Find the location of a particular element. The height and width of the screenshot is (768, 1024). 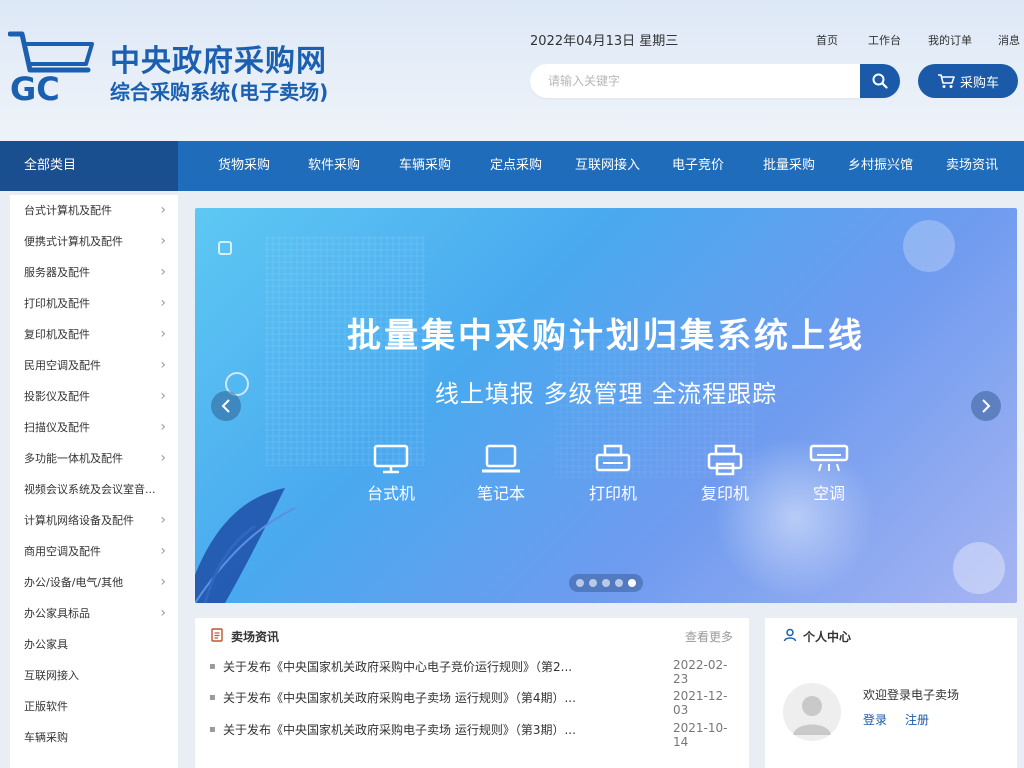

welcome-text: 欢迎登录电子卖场 is located at coordinates (911, 695).